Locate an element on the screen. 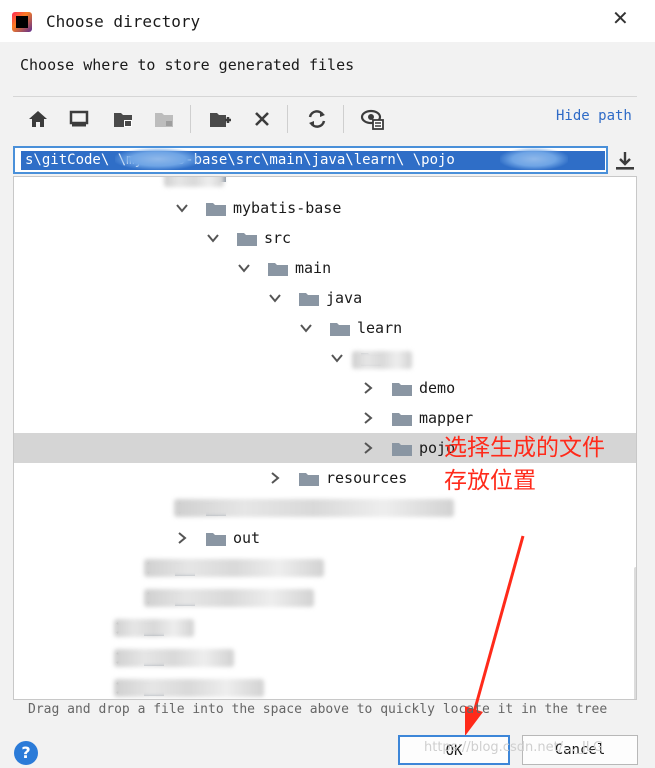  module-folder-icon is located at coordinates (164, 119).